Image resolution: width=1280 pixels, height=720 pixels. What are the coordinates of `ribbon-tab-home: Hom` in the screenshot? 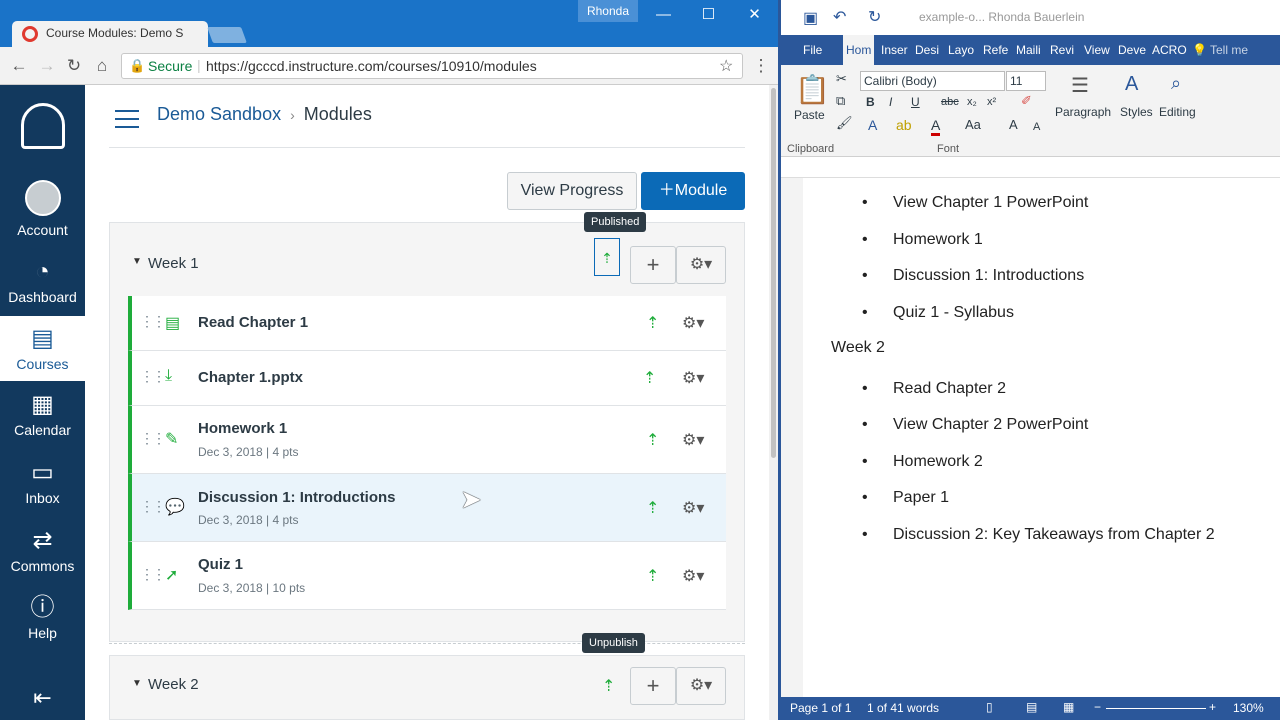 It's located at (859, 50).